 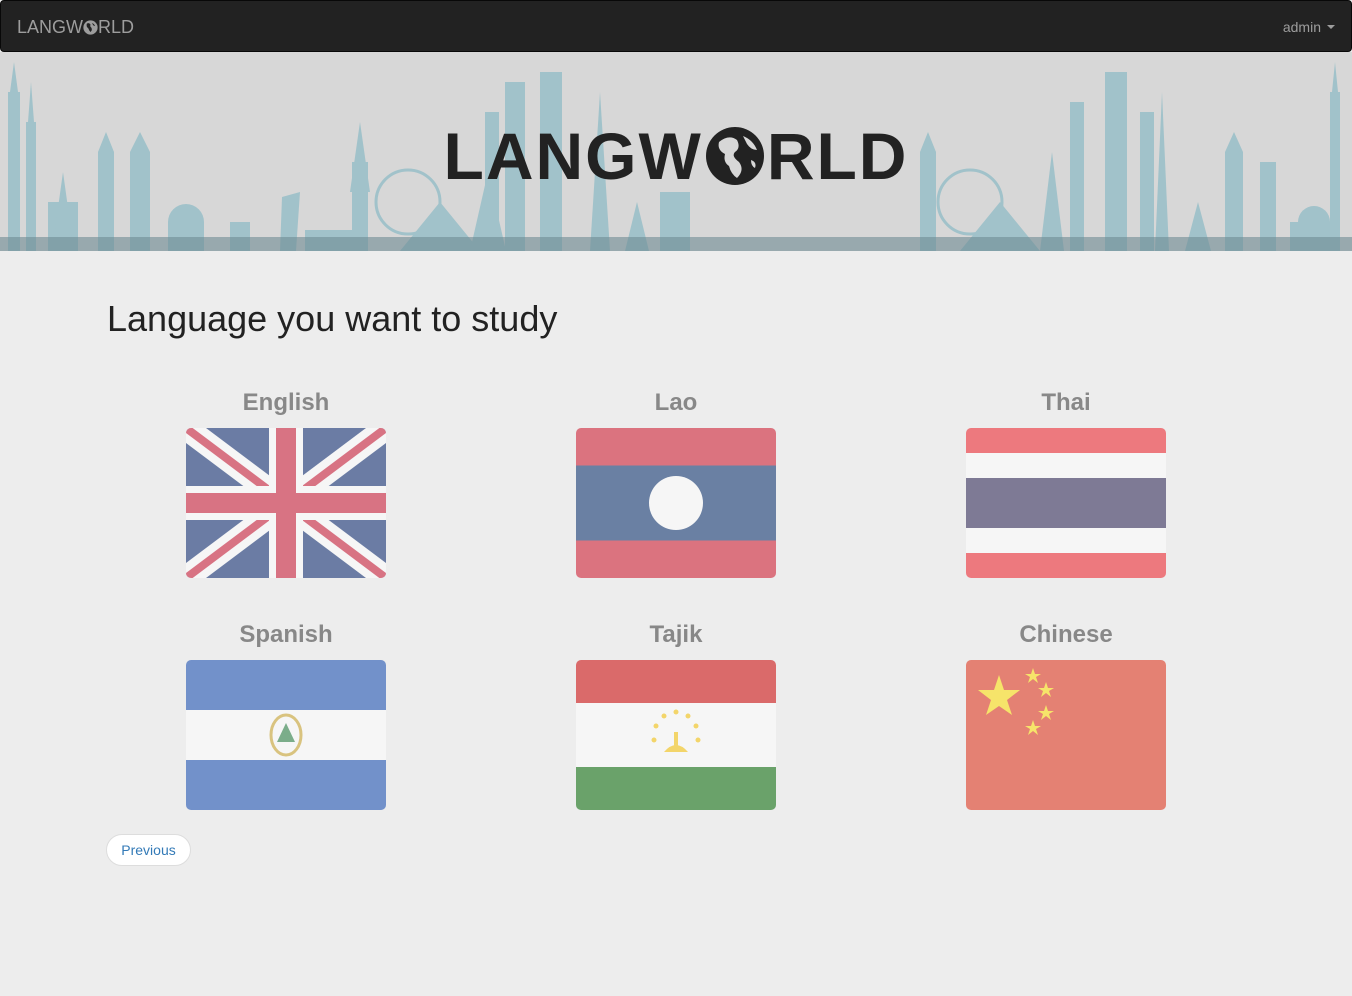 I want to click on brand-prefix: LANGW, so click(x=50, y=27).